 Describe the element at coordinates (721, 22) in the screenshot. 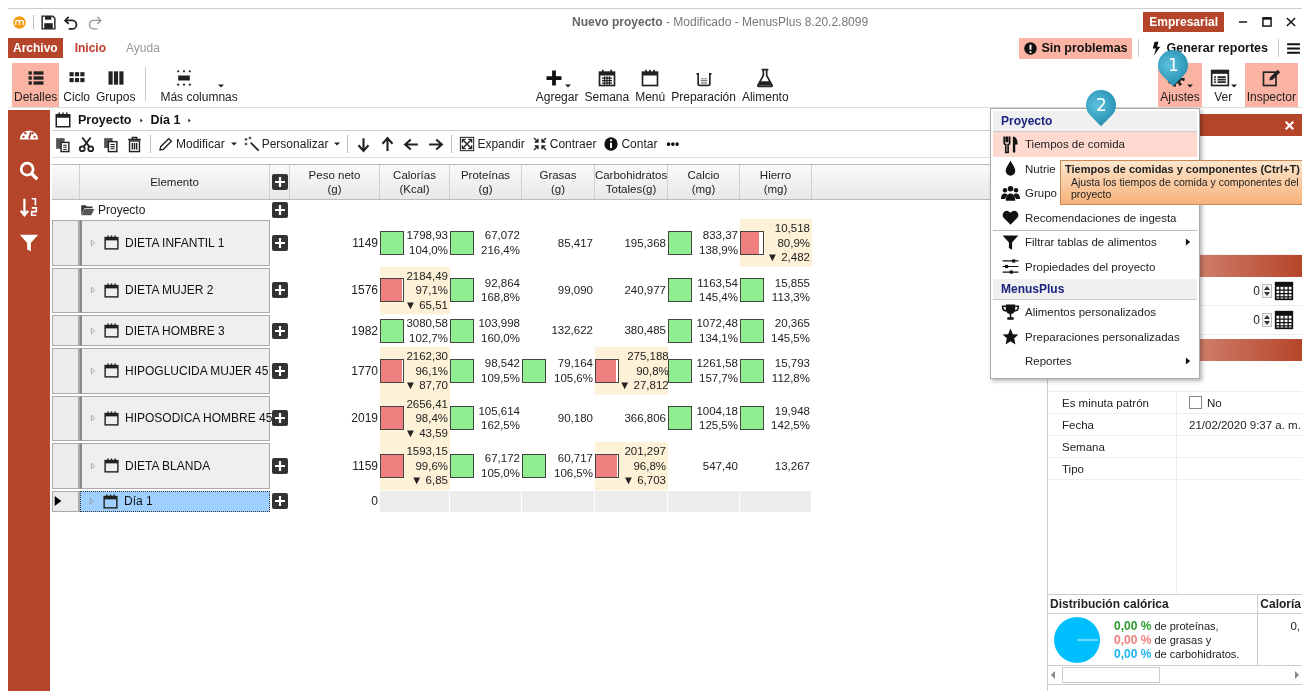

I see `window-title: Nuevo proyecto - Modificado - MenusPlus 8.20.2.8099` at that location.